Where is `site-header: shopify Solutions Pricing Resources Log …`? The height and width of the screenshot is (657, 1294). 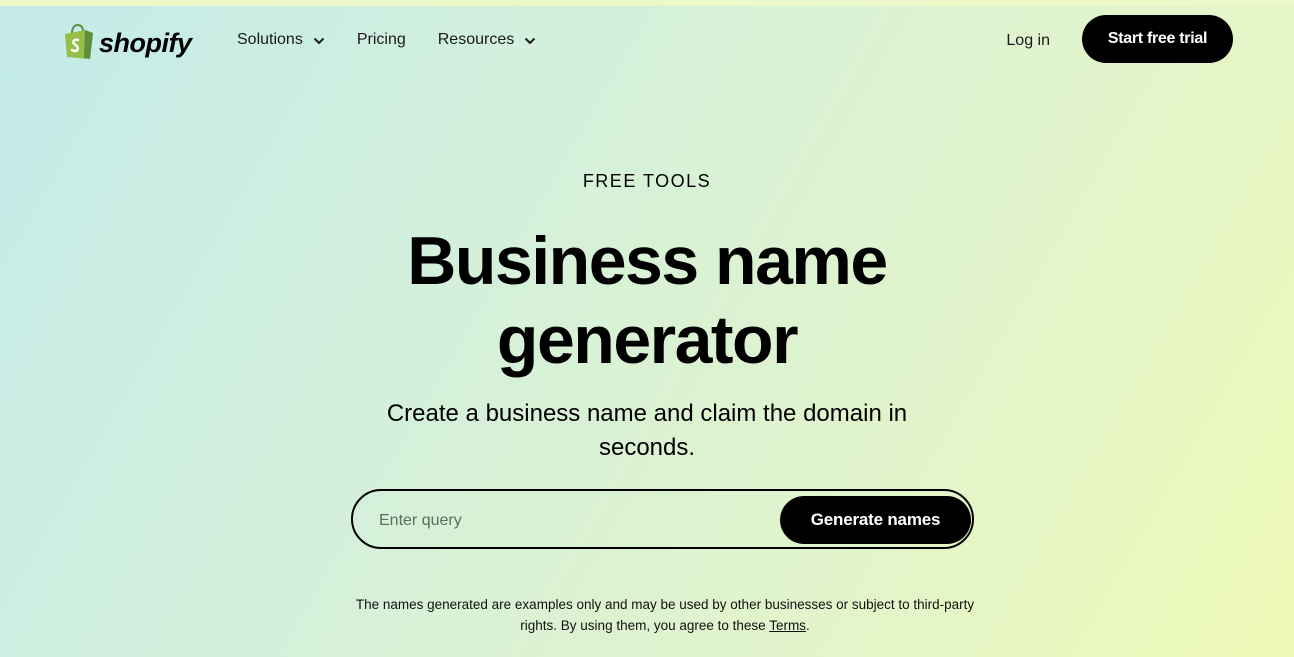
site-header: shopify Solutions Pricing Resources Log … is located at coordinates (647, 40).